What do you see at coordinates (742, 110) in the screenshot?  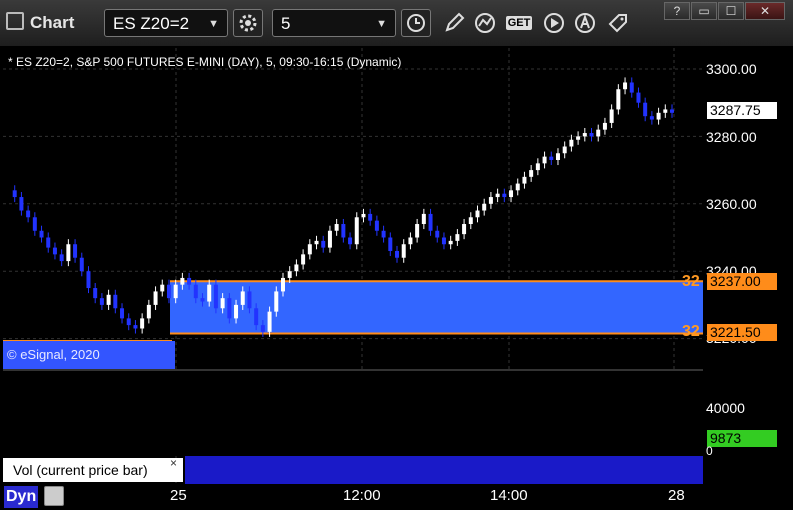 I see `last-price-tag: 3287.75` at bounding box center [742, 110].